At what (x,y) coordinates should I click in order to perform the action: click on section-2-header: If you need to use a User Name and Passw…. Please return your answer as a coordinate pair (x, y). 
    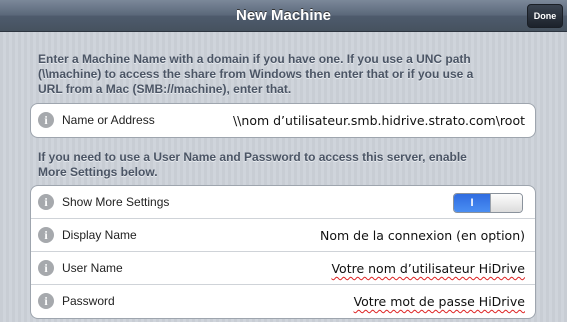
    Looking at the image, I should click on (288, 165).